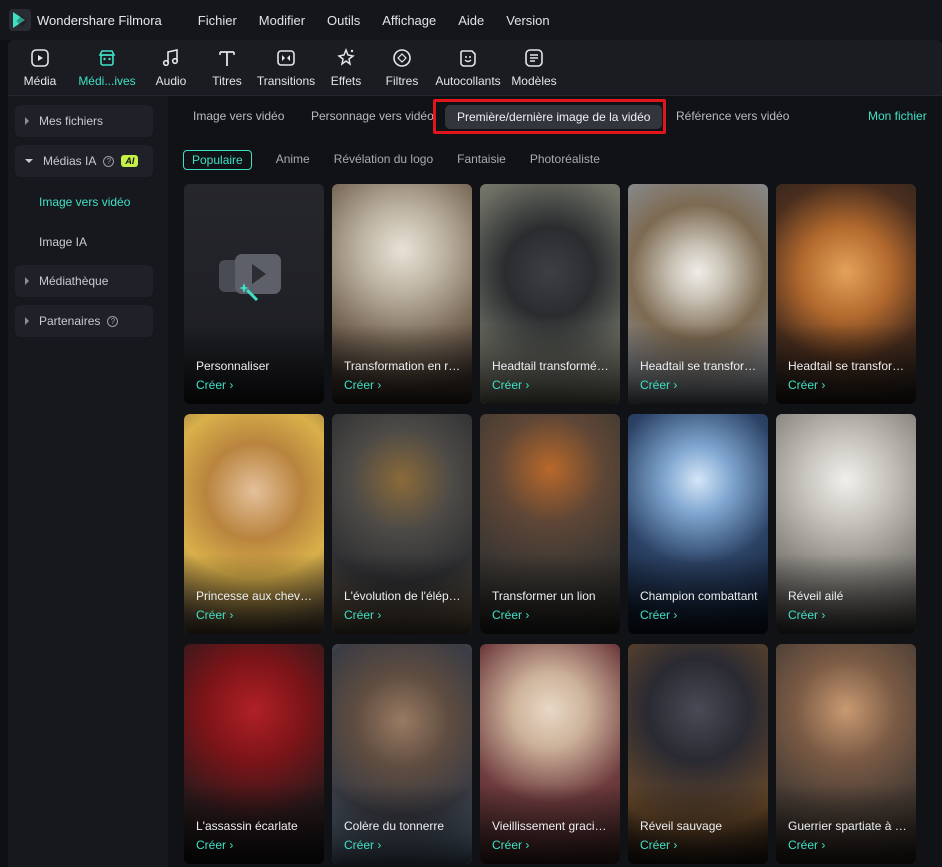  Describe the element at coordinates (227, 58) in the screenshot. I see `text-icon` at that location.